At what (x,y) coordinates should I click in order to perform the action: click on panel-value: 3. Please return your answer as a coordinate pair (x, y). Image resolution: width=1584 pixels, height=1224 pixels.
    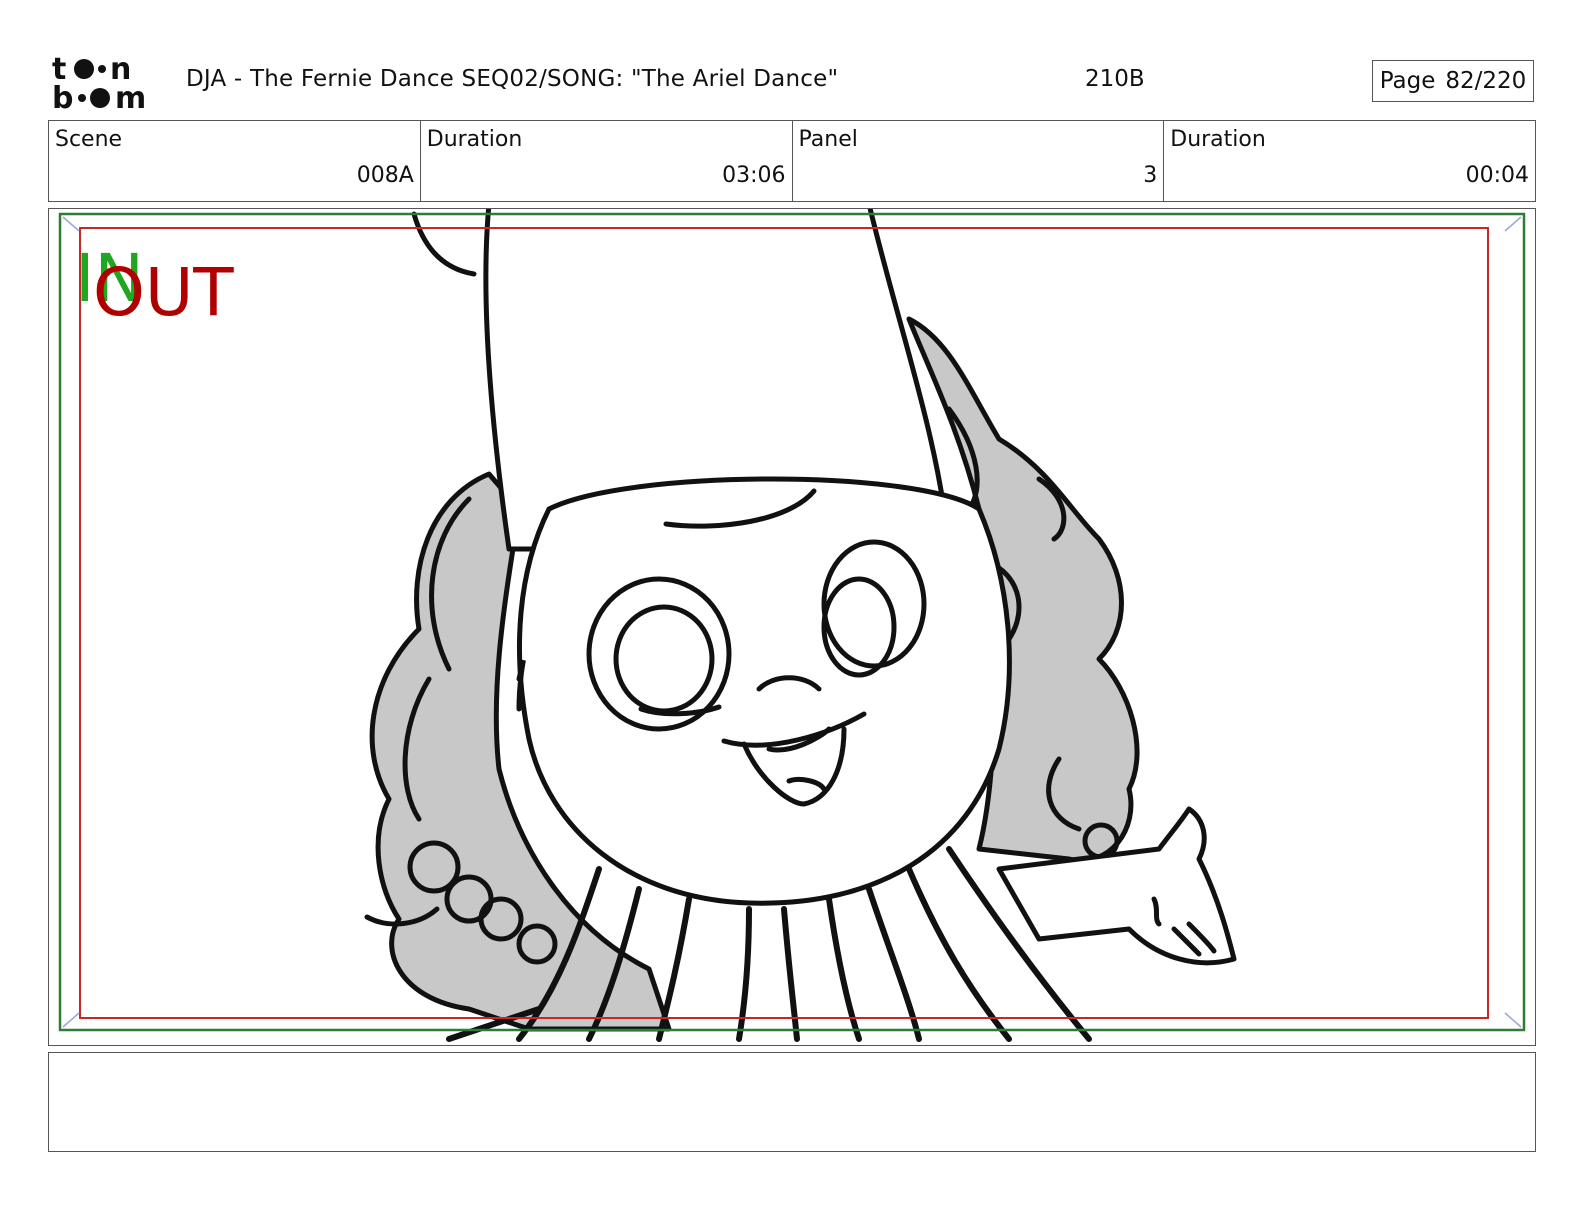
    Looking at the image, I should click on (1150, 175).